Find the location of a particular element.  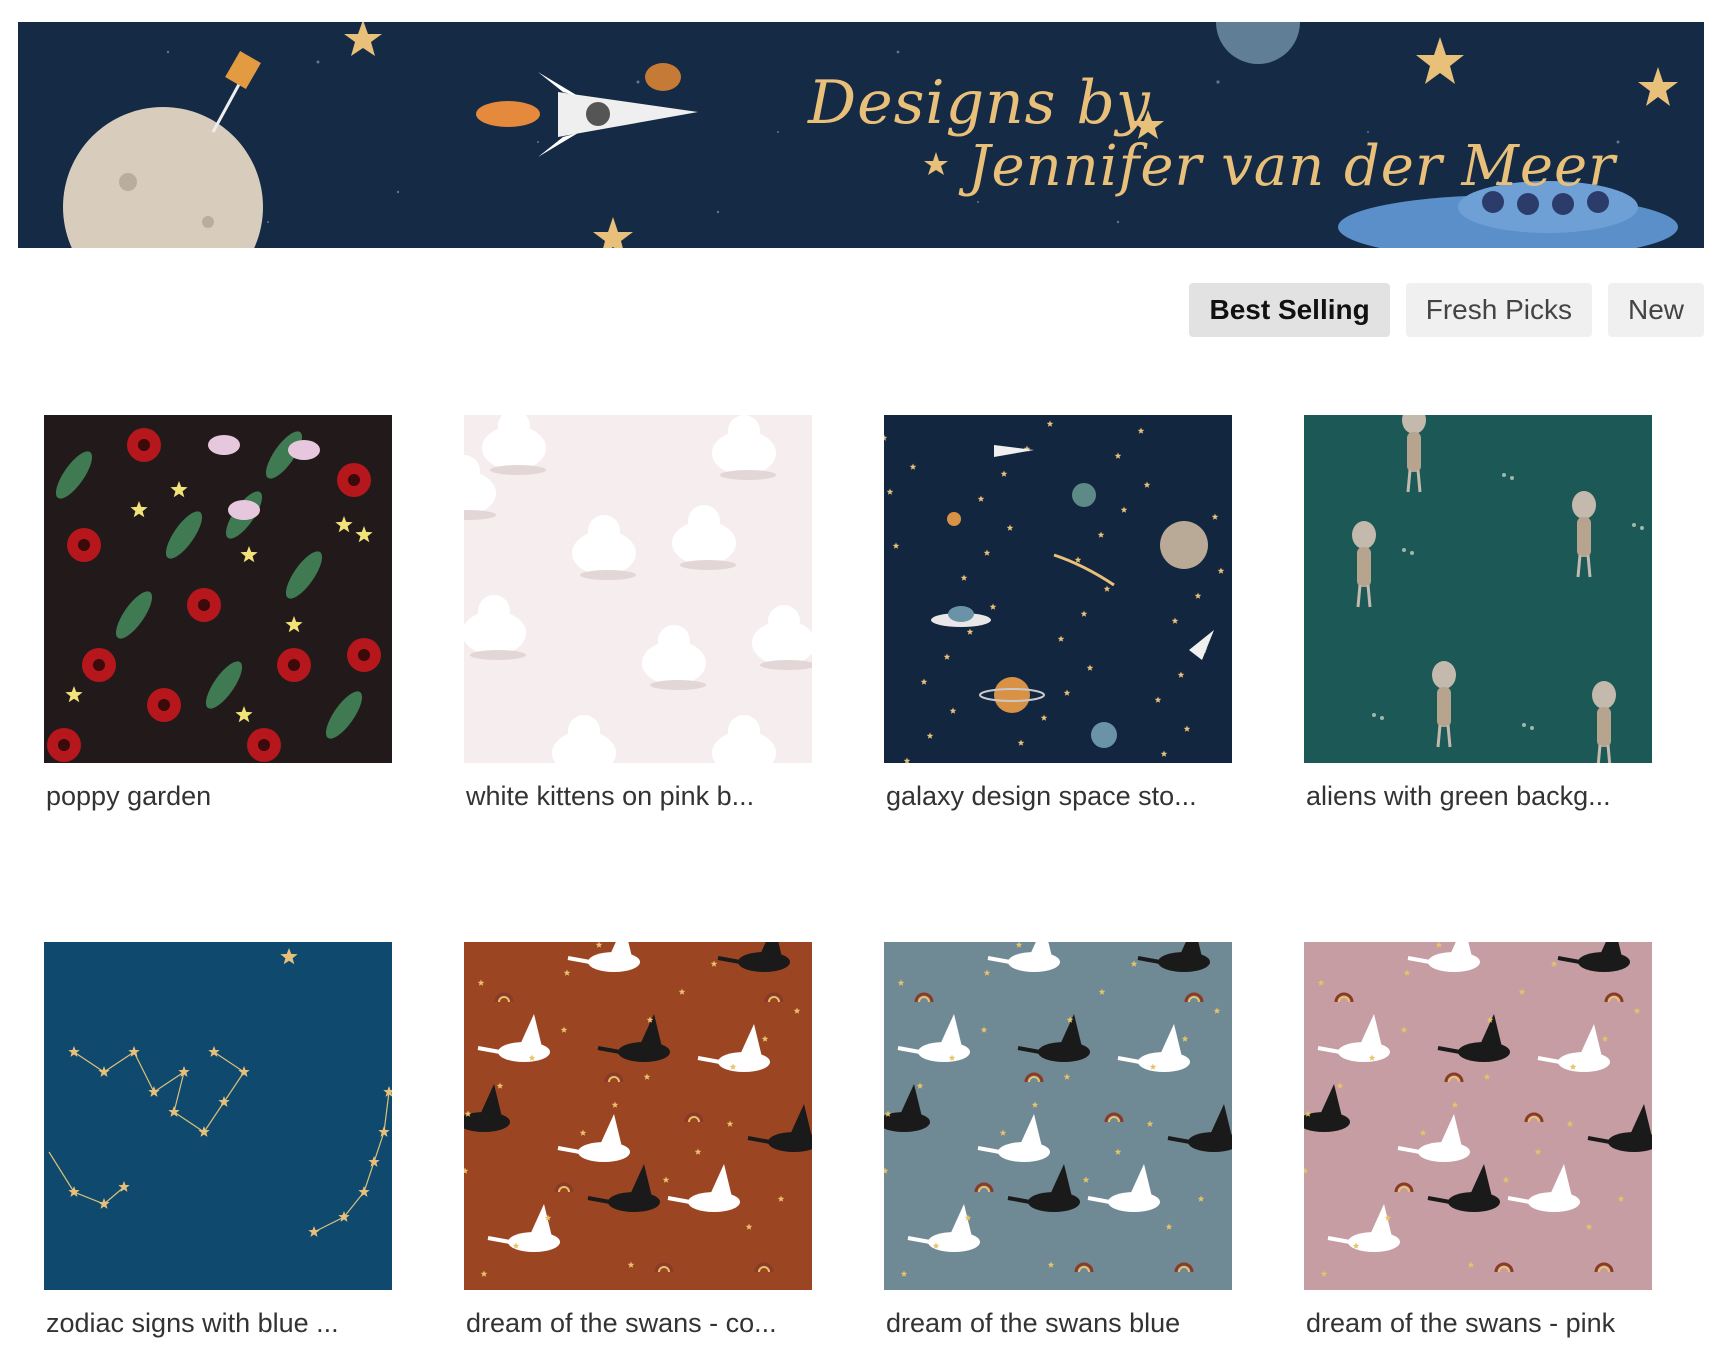

design-tile: dream of the swans - pink is located at coordinates (1478, 1140).